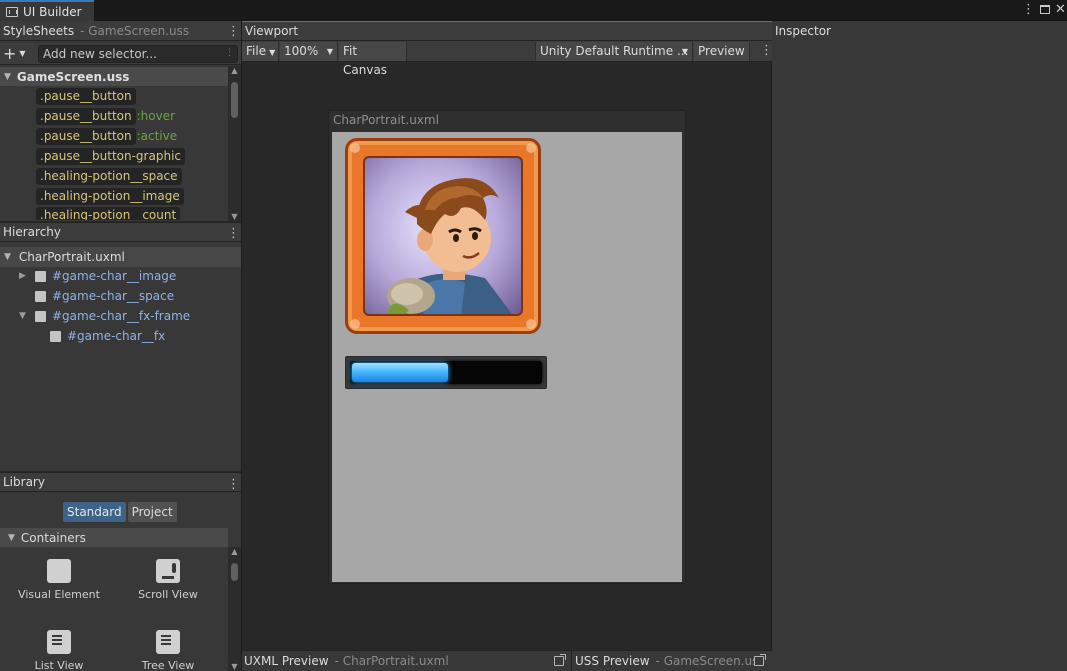  I want to click on hierarchy-item: #game-char__space, so click(96, 296).